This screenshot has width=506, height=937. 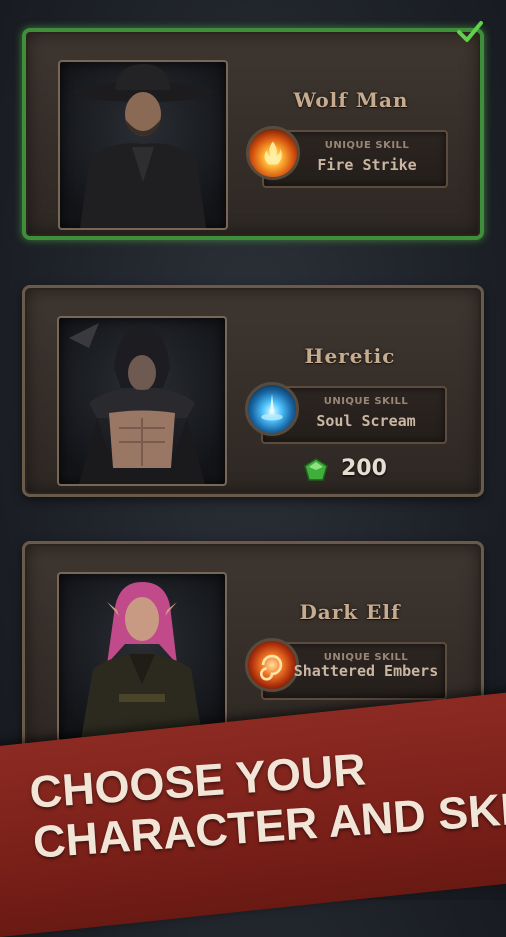 What do you see at coordinates (366, 671) in the screenshot?
I see `skill-name: Shattered Embers` at bounding box center [366, 671].